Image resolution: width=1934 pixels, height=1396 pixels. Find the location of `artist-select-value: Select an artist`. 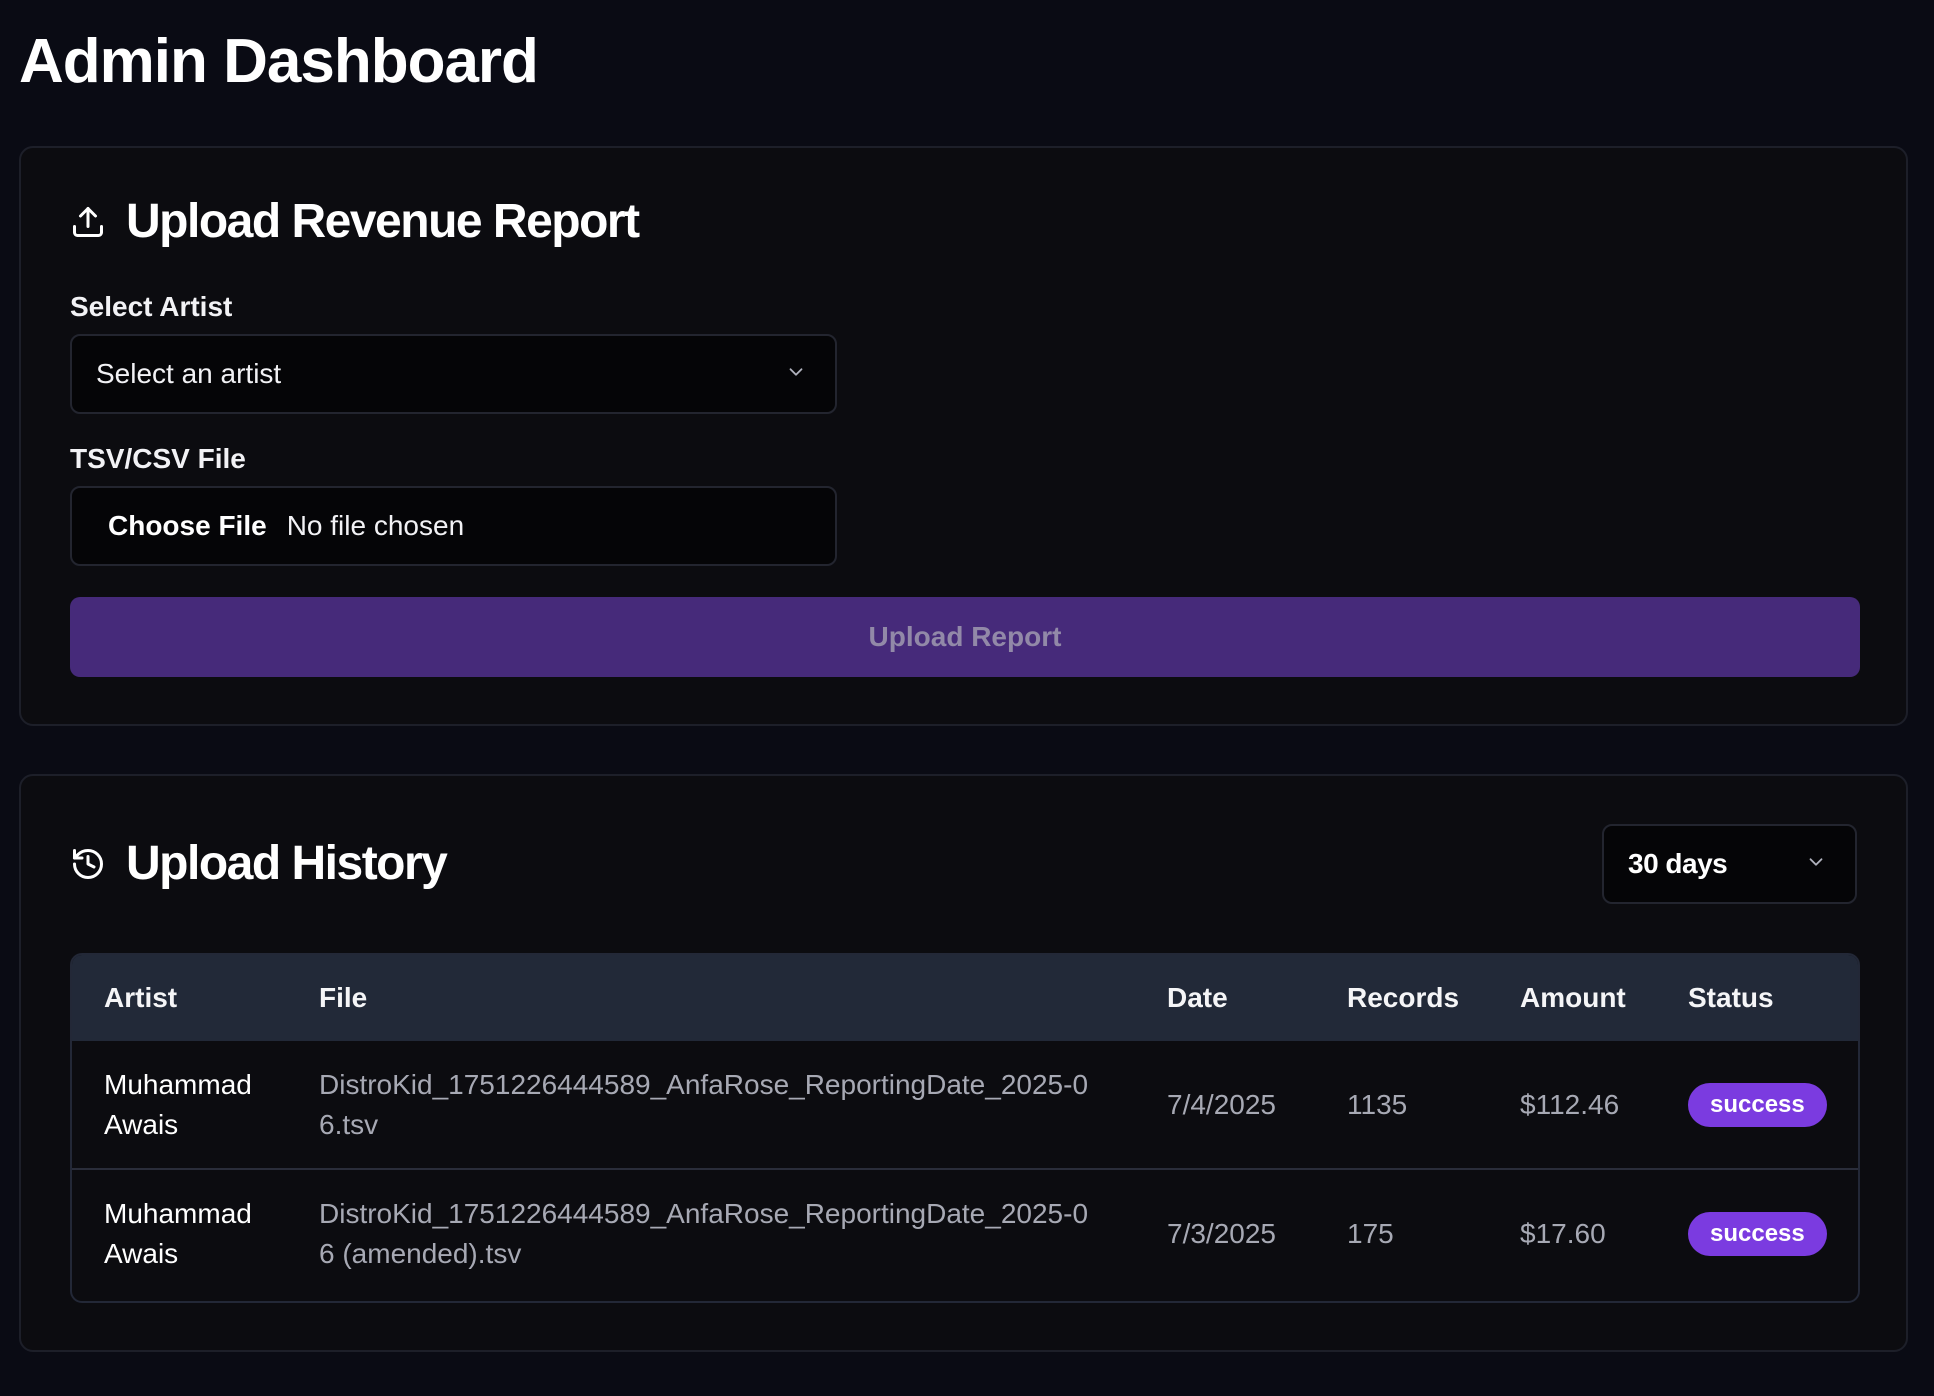

artist-select-value: Select an artist is located at coordinates (189, 373).